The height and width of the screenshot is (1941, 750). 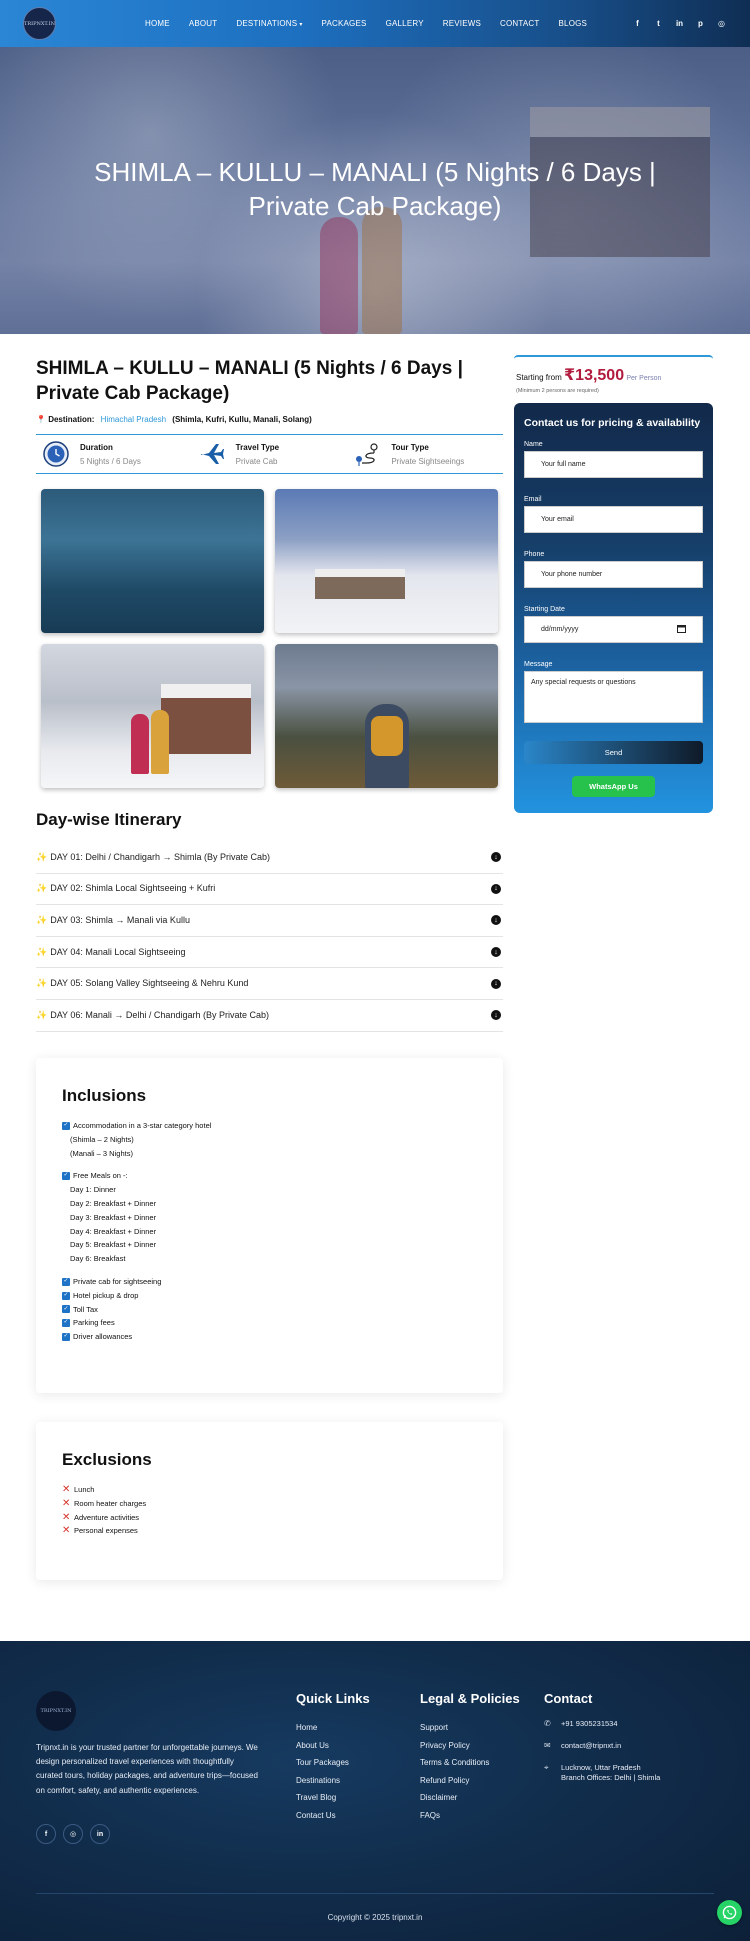 What do you see at coordinates (269, 23) in the screenshot?
I see `nav-destinations: DESTINATIONS ▾` at bounding box center [269, 23].